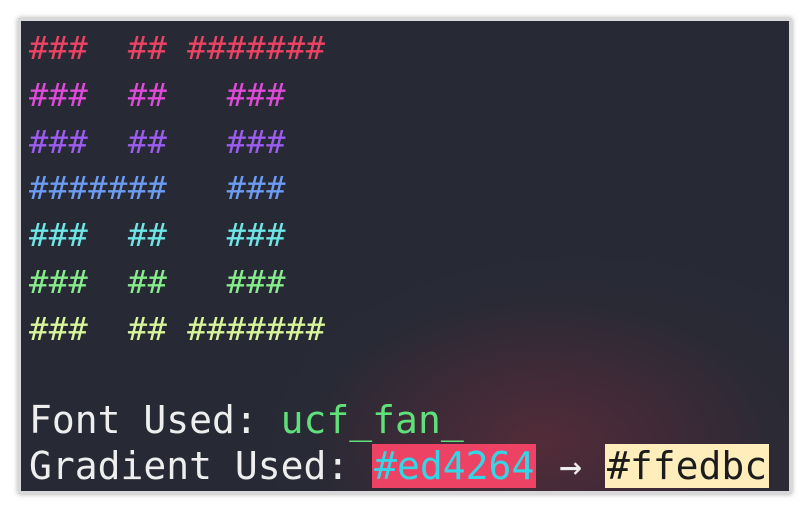 The height and width of the screenshot is (514, 811). I want to click on ascii-art-line-1: ### ## #######, so click(177, 48).